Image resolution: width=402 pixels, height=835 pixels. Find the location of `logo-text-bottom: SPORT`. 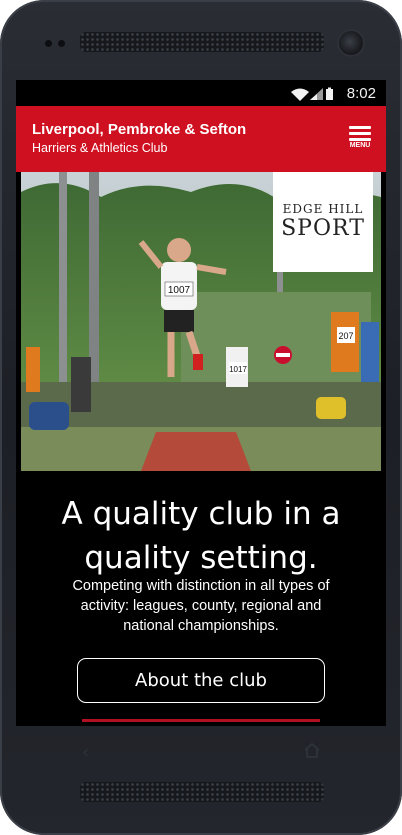

logo-text-bottom: SPORT is located at coordinates (323, 228).